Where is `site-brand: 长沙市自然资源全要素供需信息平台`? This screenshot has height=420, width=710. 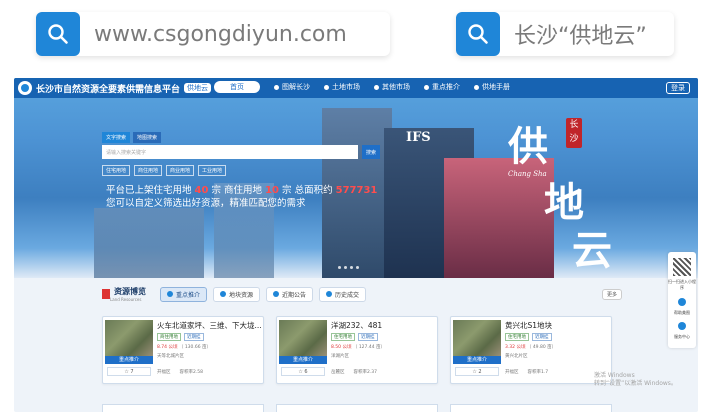 site-brand: 长沙市自然资源全要素供需信息平台 is located at coordinates (108, 88).